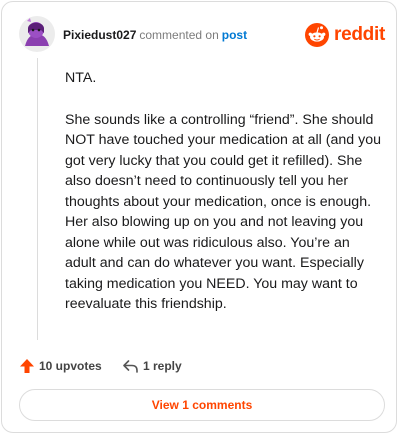 The image size is (400, 436). Describe the element at coordinates (99, 35) in the screenshot. I see `username: Pixiedust027` at that location.